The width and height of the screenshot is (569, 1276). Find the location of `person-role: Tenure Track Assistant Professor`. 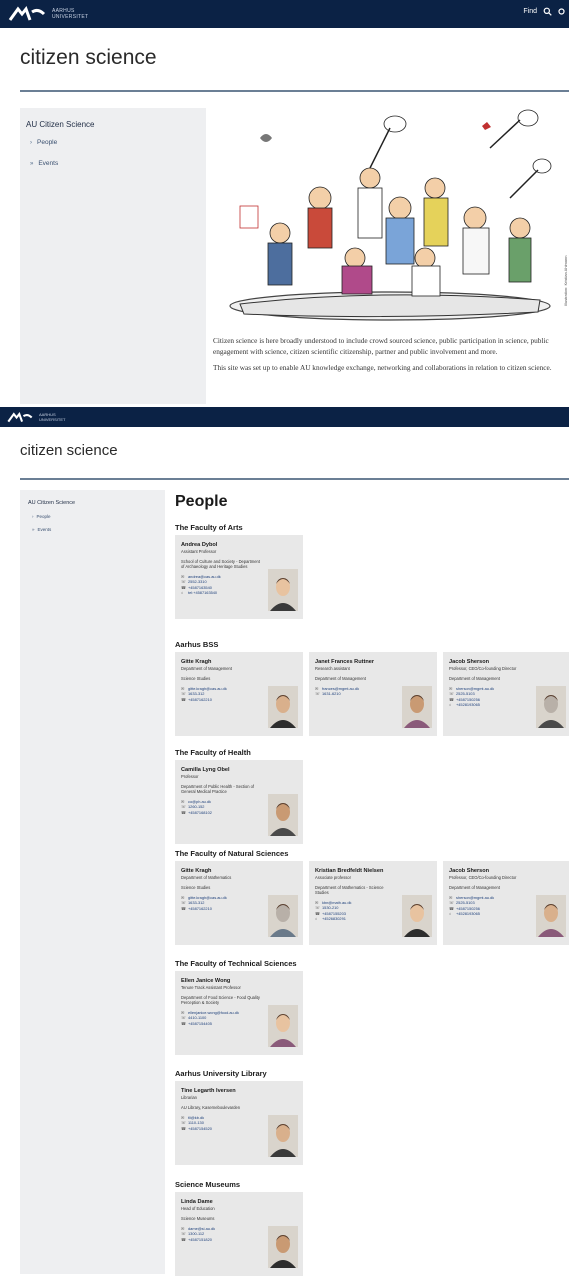

person-role: Tenure Track Assistant Professor is located at coordinates (211, 987).